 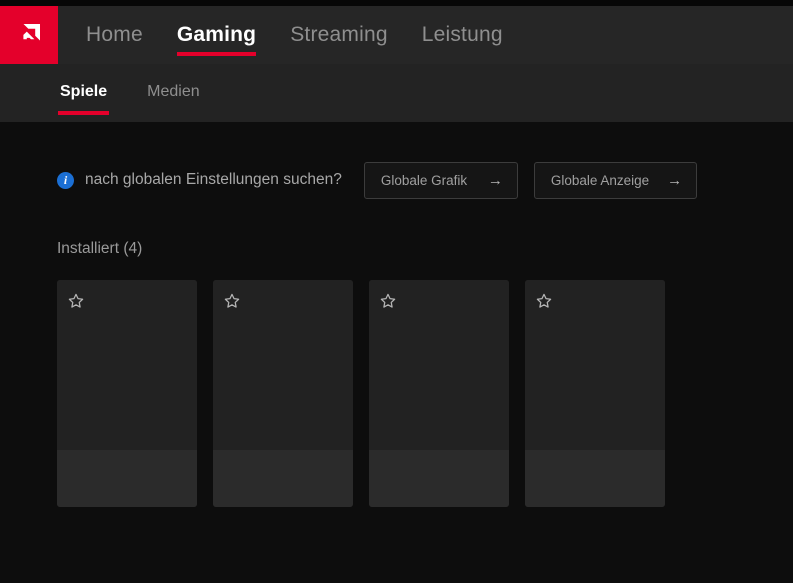 I want to click on globale-anzeige-button: Globale Anzeige →, so click(x=615, y=180).